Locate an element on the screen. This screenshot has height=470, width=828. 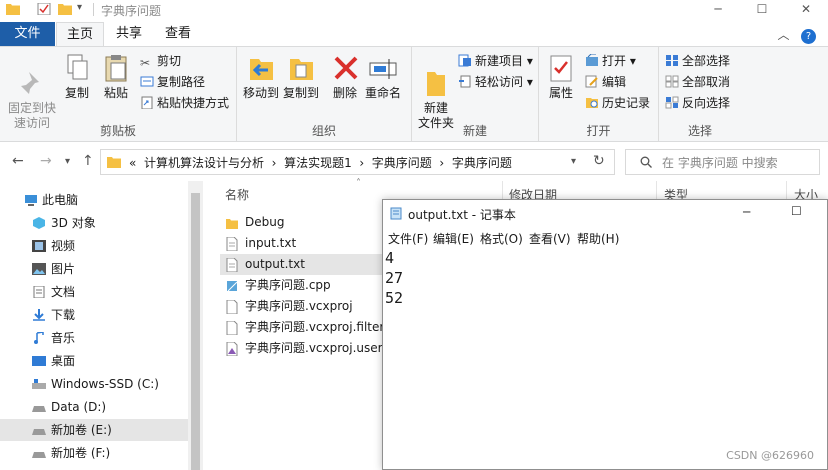
nav-item-documents: 文档 is located at coordinates (94, 292).